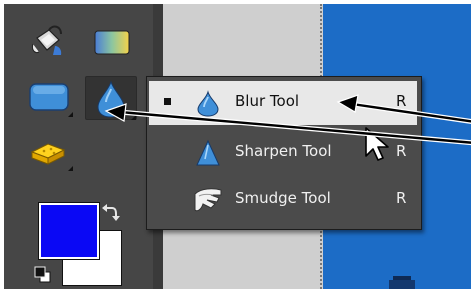 Image resolution: width=475 pixels, height=293 pixels. What do you see at coordinates (208, 200) in the screenshot?
I see `smudge-finger-icon` at bounding box center [208, 200].